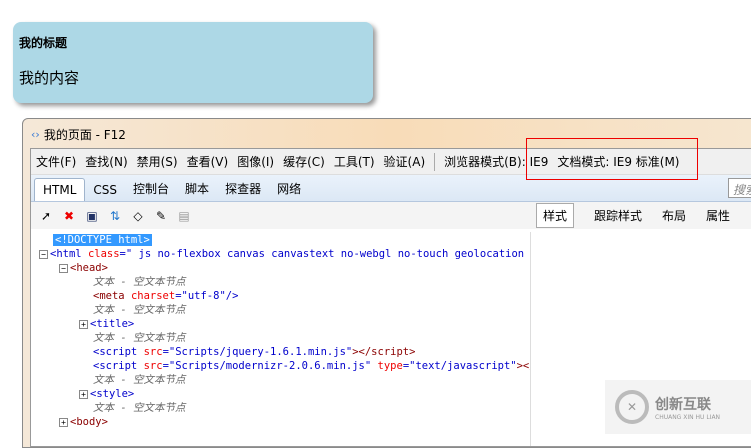 This screenshot has height=448, width=751. Describe the element at coordinates (193, 62) in the screenshot. I see `page-content-box: 我的标题 我的内容` at that location.